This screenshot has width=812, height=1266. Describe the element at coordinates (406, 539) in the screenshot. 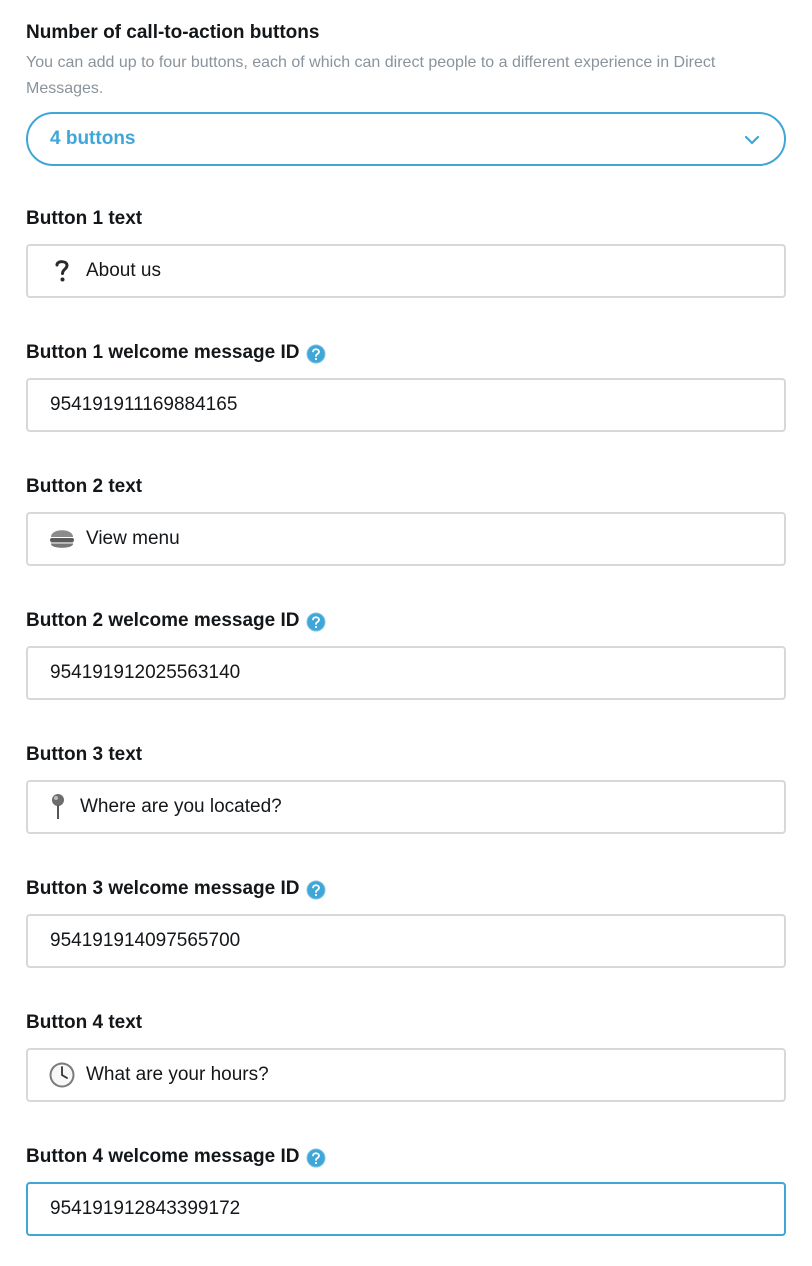

I see `button-2-text-input: View menu` at that location.